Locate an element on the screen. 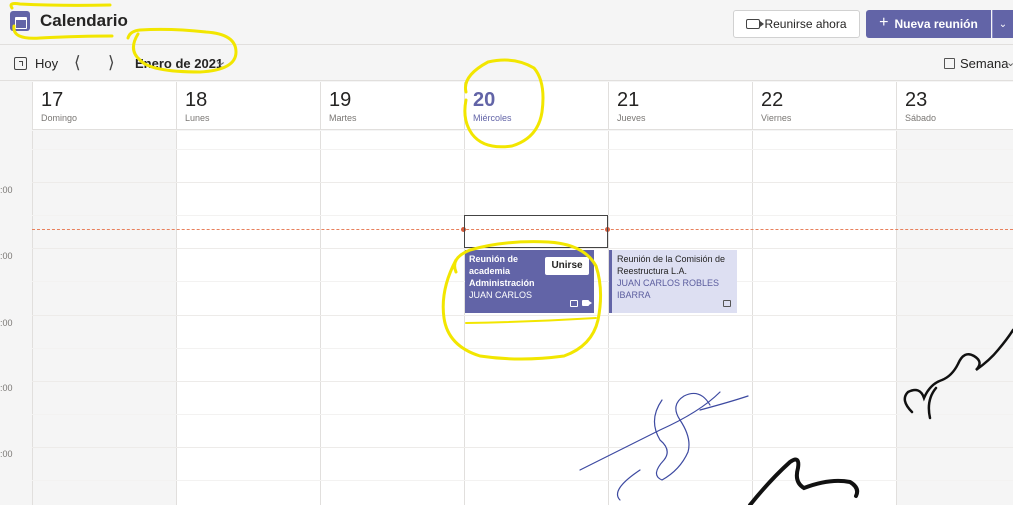 This screenshot has height=505, width=1013. new-meeting-button: + Nueva reunión is located at coordinates (928, 24).